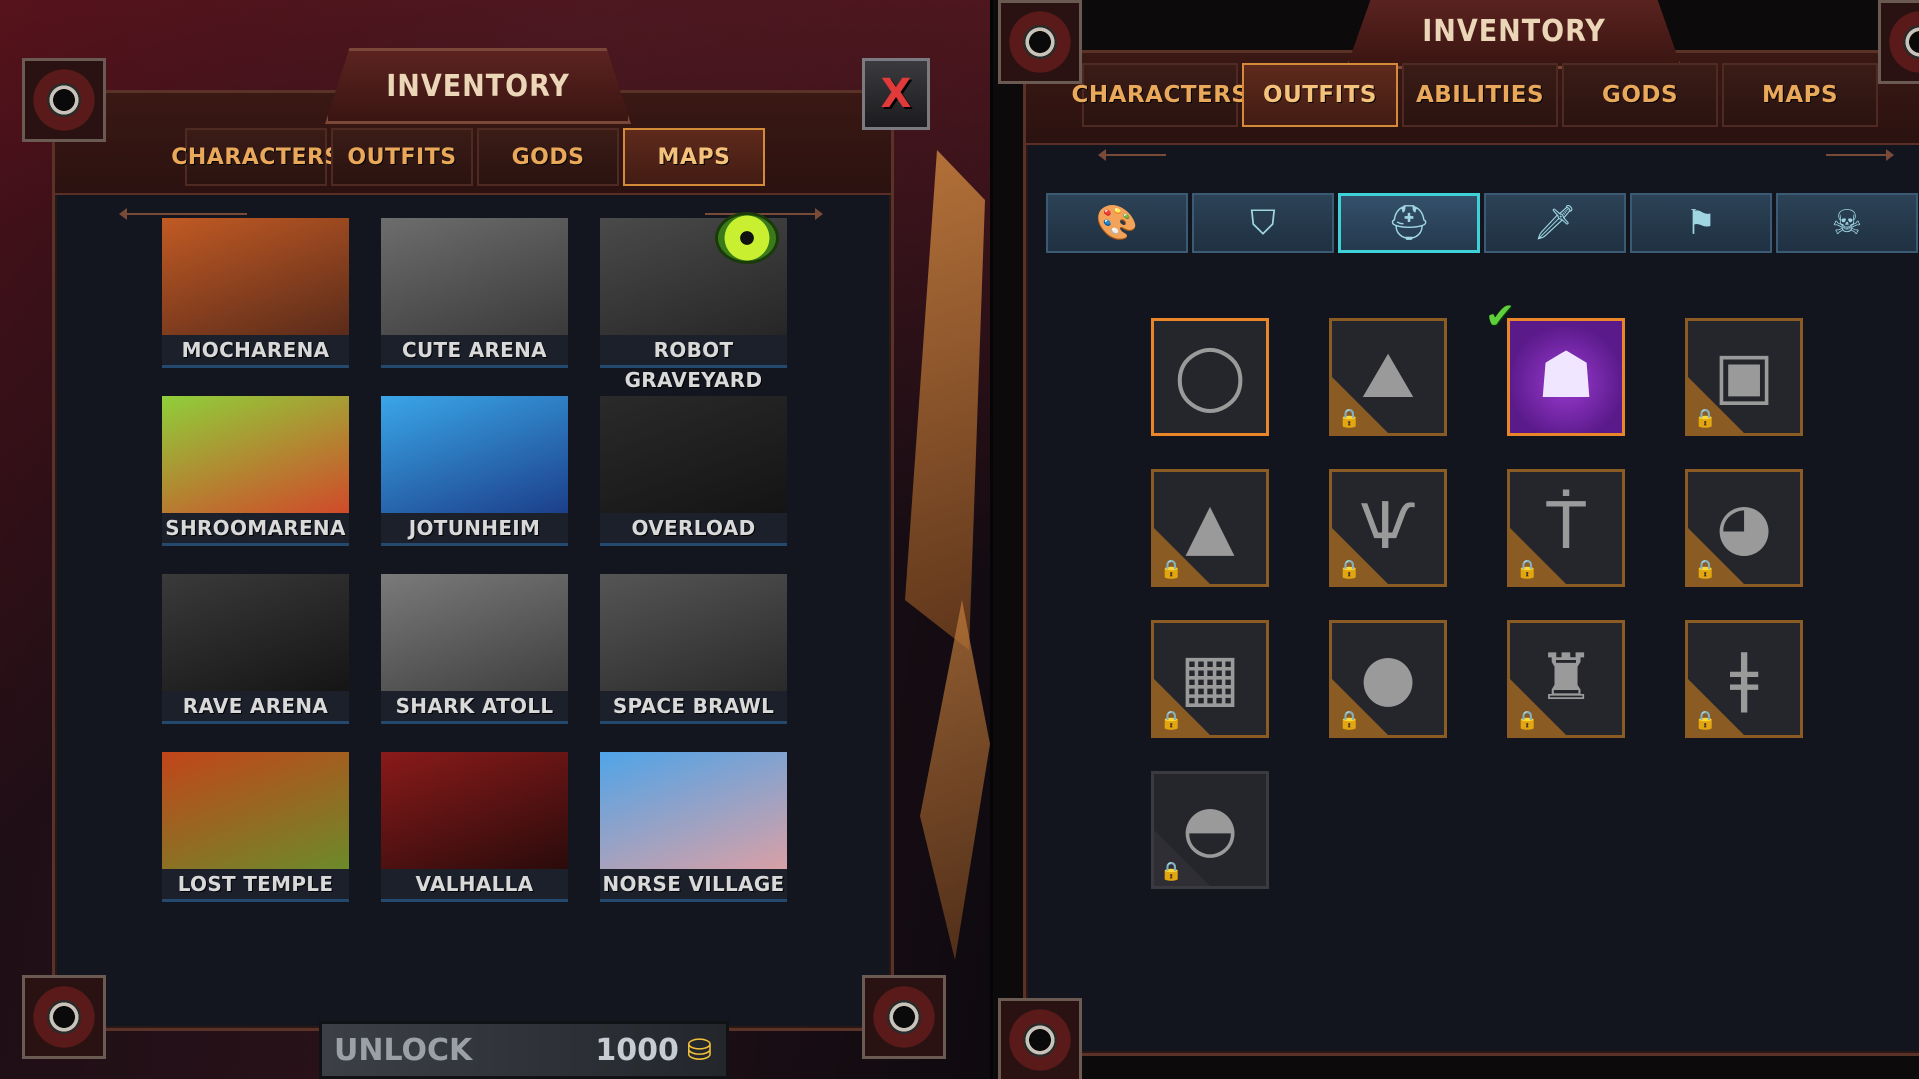 This screenshot has height=1079, width=1919. What do you see at coordinates (1482, 223) in the screenshot?
I see `outfit-category-strip: 🎨 ⛉ ⛑ 🗡 ⚑ ☠` at bounding box center [1482, 223].